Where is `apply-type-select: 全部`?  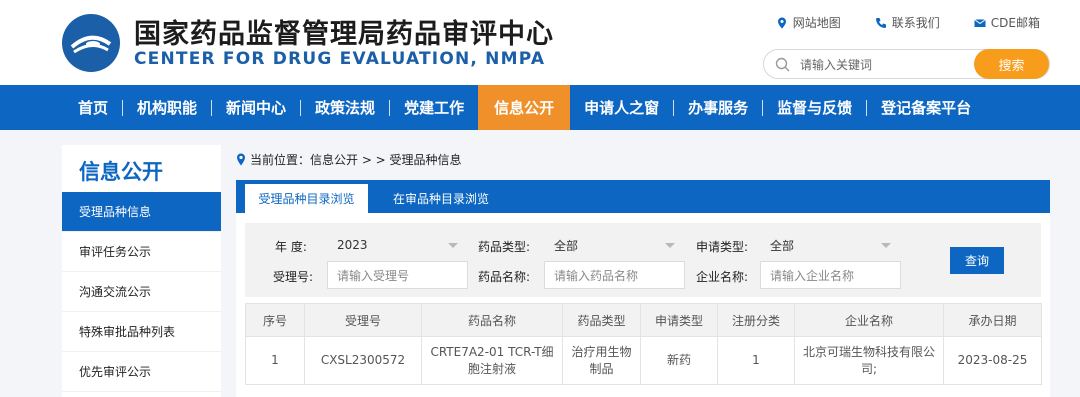
apply-type-select: 全部 is located at coordinates (830, 245).